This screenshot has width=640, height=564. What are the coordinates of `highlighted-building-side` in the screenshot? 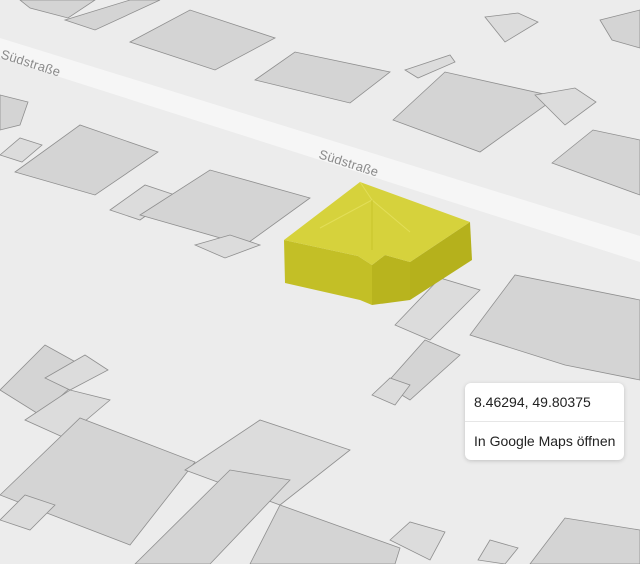 It's located at (391, 280).